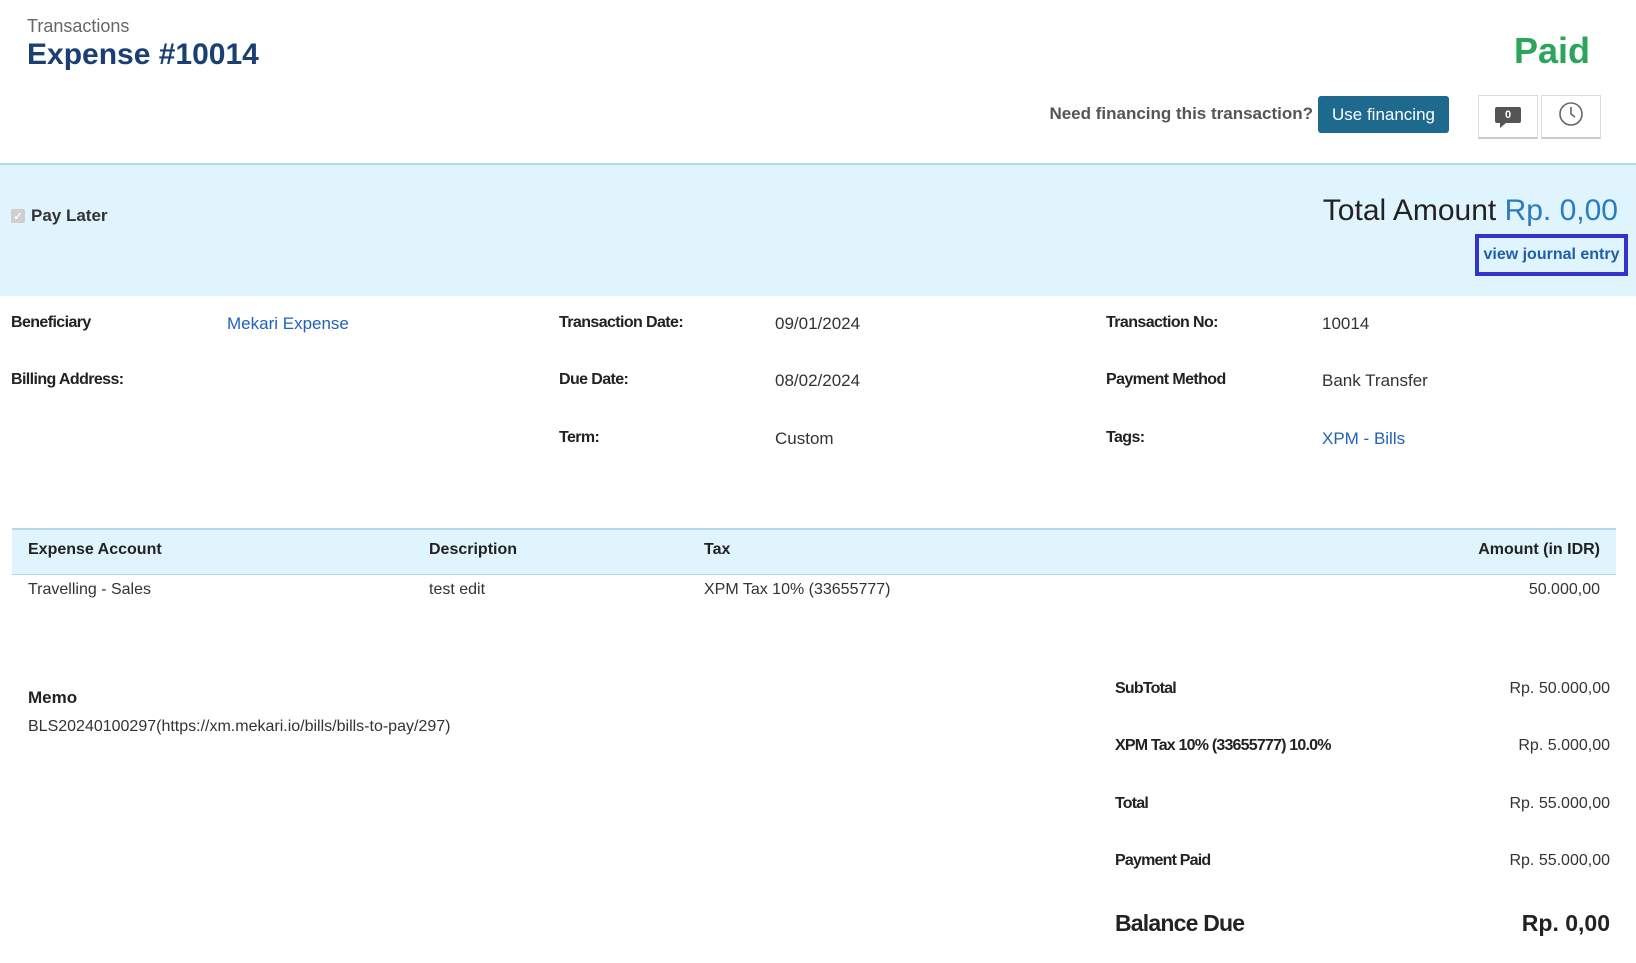 This screenshot has width=1636, height=963. What do you see at coordinates (18, 216) in the screenshot?
I see `pay-later-checkbox: ✓` at bounding box center [18, 216].